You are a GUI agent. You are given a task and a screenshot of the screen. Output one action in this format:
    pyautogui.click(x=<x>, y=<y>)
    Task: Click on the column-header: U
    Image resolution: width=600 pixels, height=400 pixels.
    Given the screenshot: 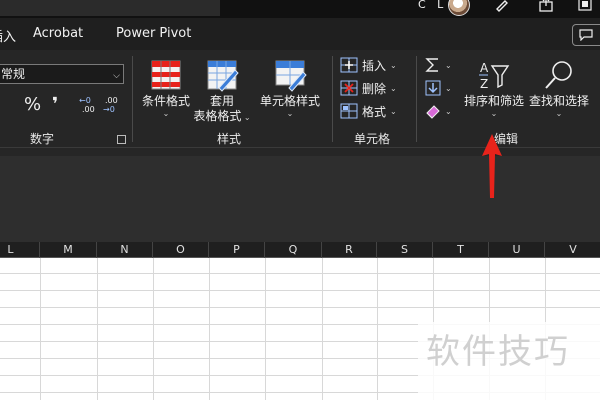 What is the action you would take?
    pyautogui.click(x=517, y=250)
    